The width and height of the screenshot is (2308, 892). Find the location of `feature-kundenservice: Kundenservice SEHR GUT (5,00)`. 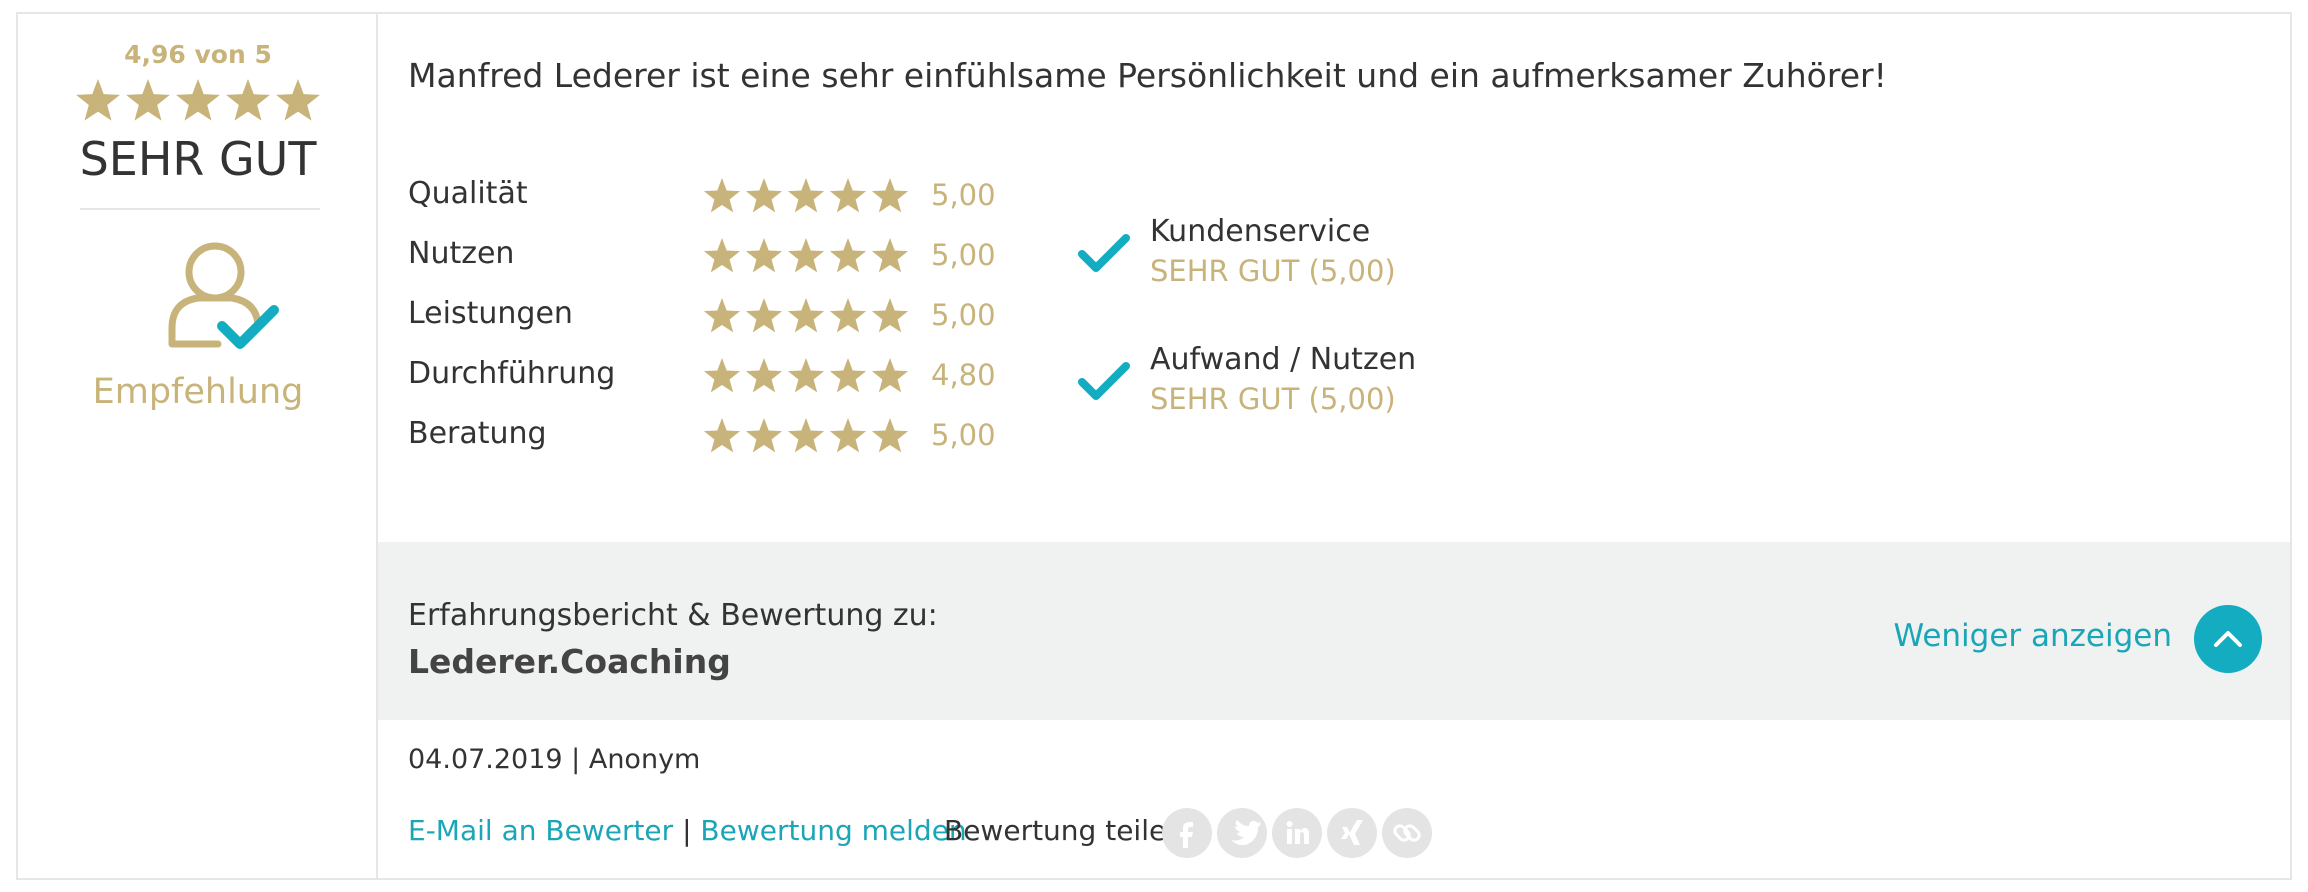

feature-kundenservice: Kundenservice SEHR GUT (5,00) is located at coordinates (1278, 259).